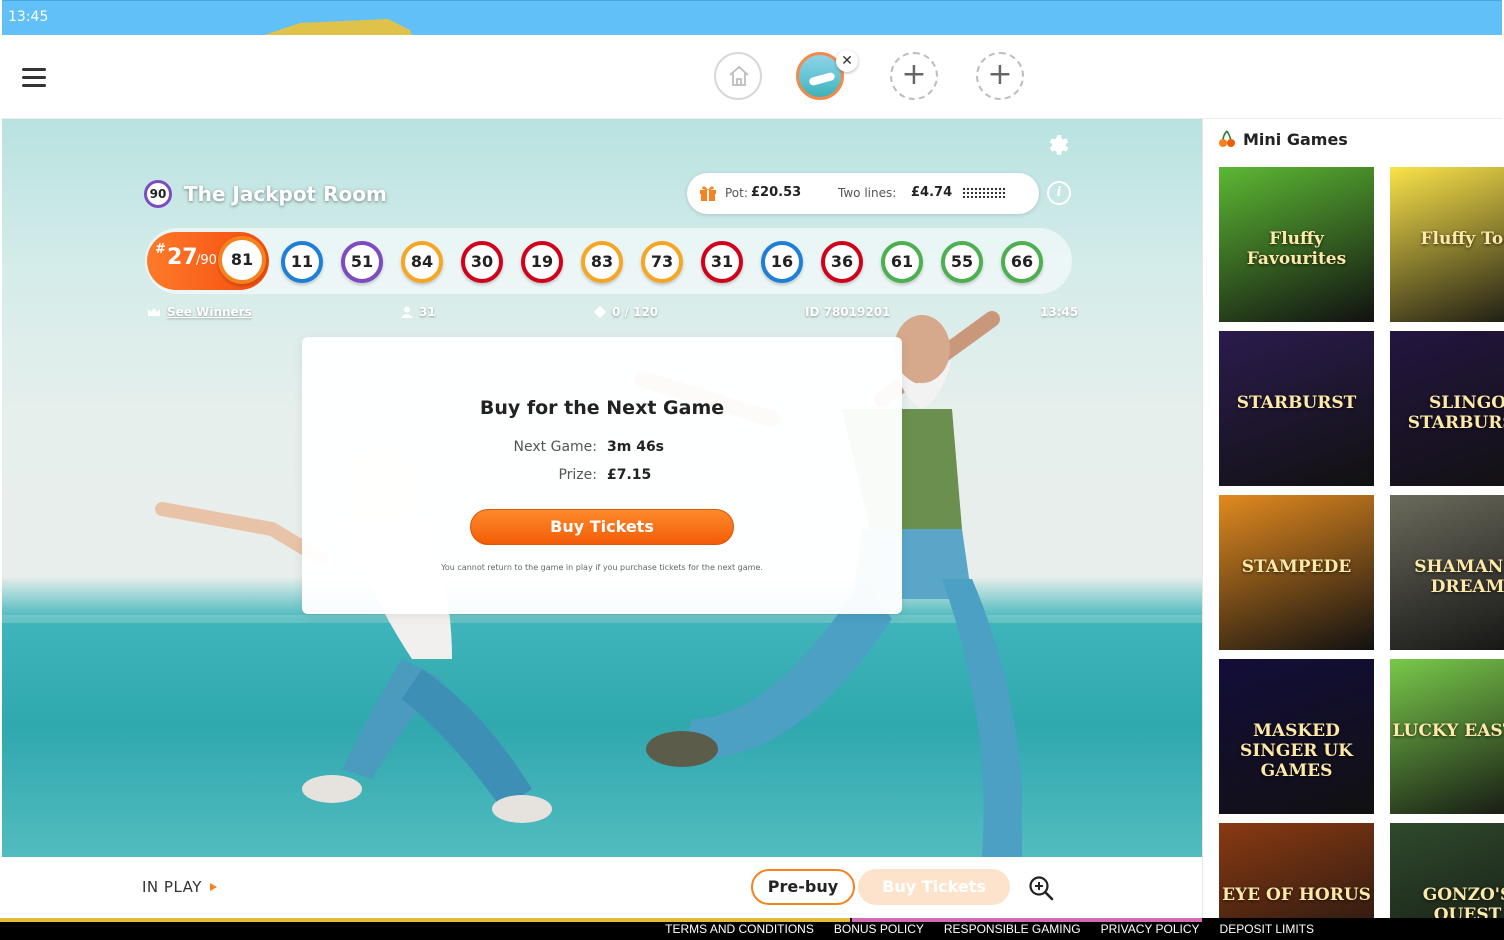 Image resolution: width=1504 pixels, height=940 pixels. I want to click on in-play-label: IN PLAY, so click(172, 887).